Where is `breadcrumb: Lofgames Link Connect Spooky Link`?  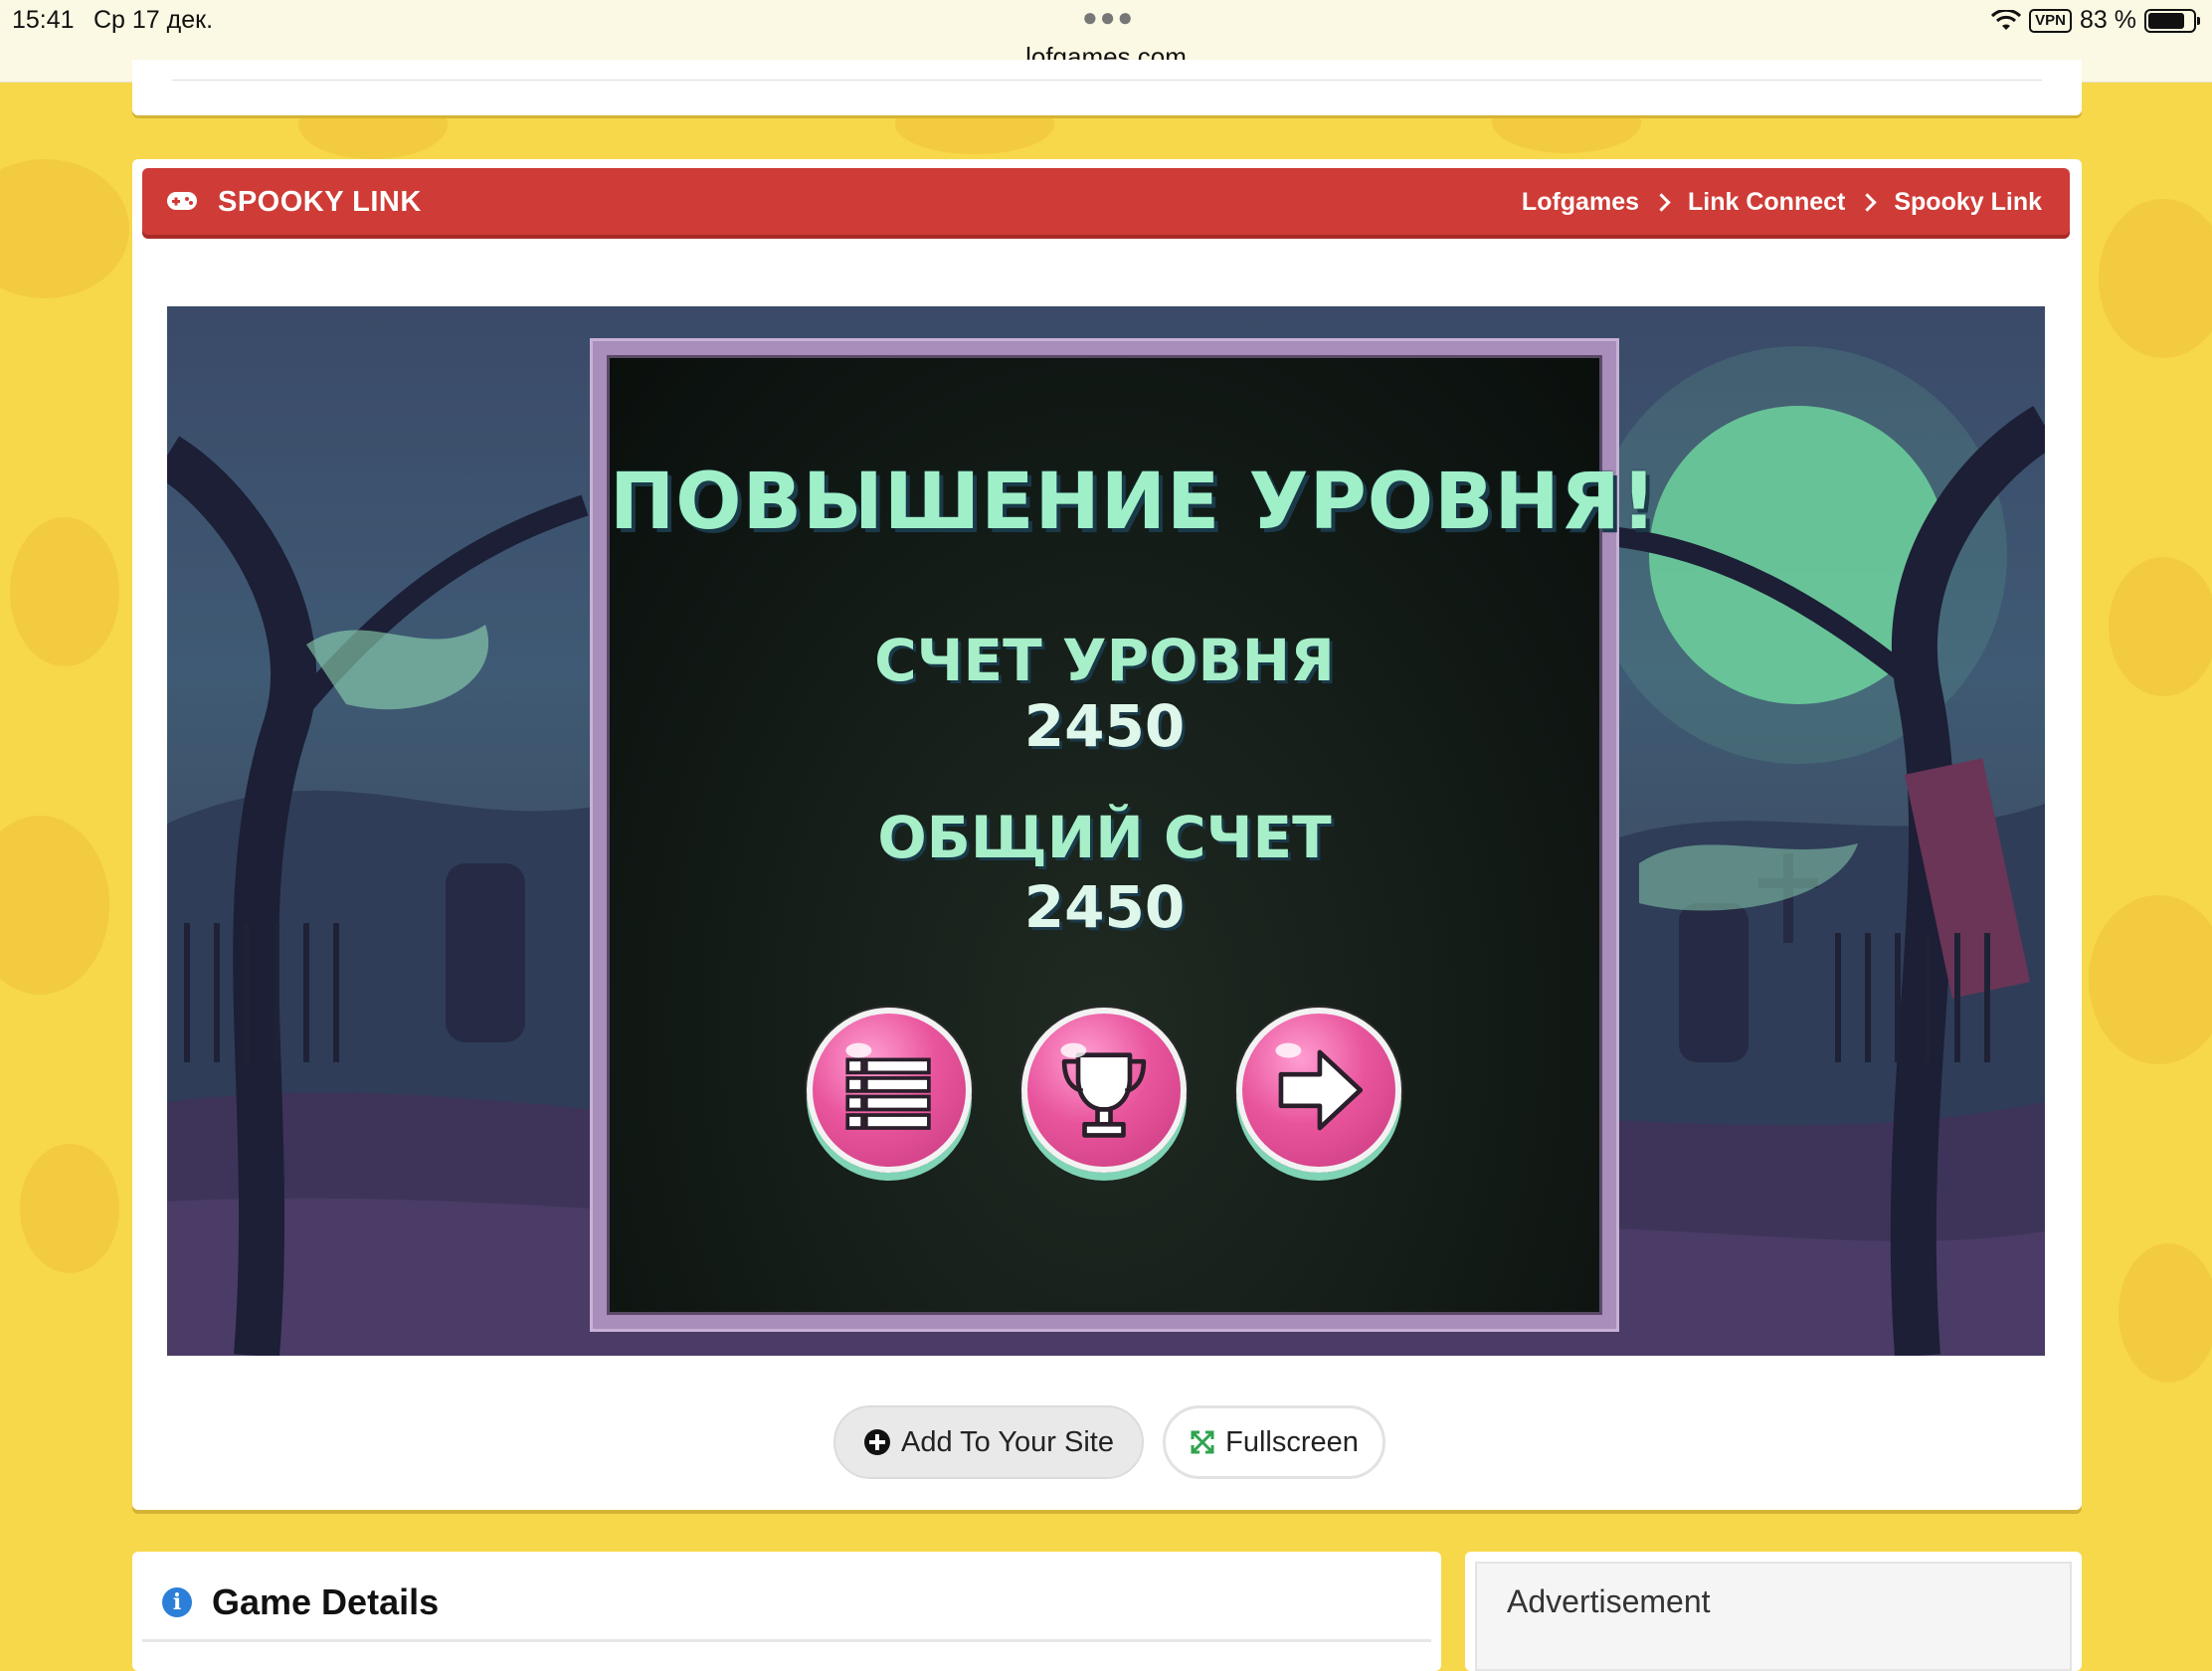
breadcrumb: Lofgames Link Connect Spooky Link is located at coordinates (1782, 202).